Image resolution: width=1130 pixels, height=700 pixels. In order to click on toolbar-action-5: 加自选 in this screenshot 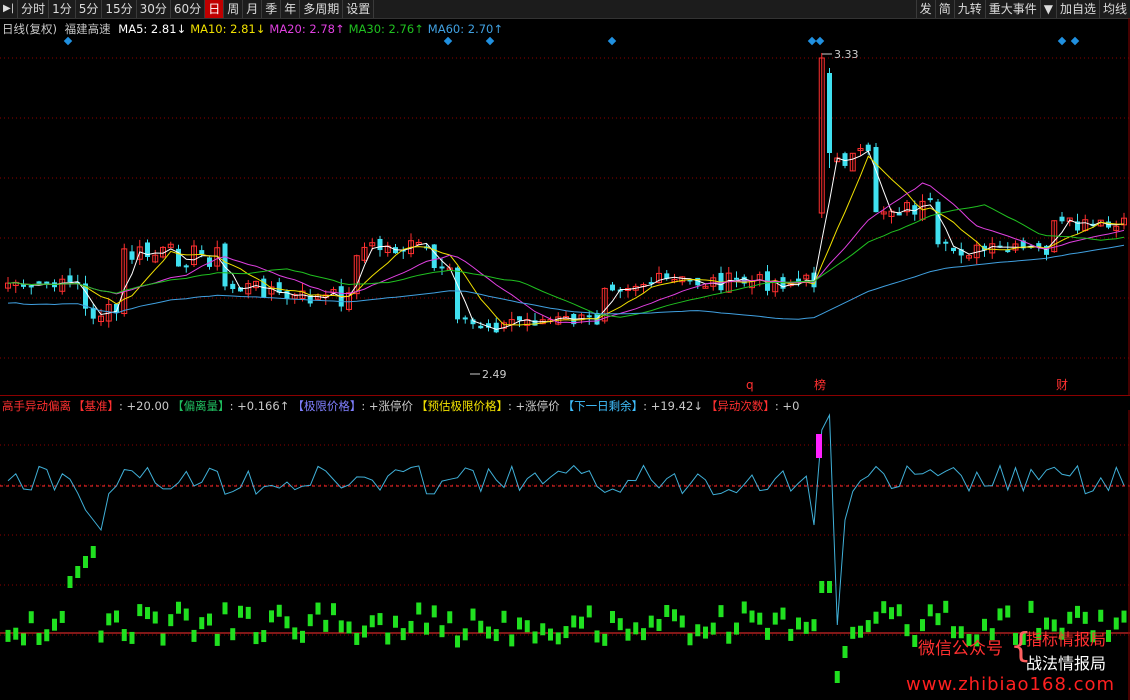, I will do `click(1077, 9)`.